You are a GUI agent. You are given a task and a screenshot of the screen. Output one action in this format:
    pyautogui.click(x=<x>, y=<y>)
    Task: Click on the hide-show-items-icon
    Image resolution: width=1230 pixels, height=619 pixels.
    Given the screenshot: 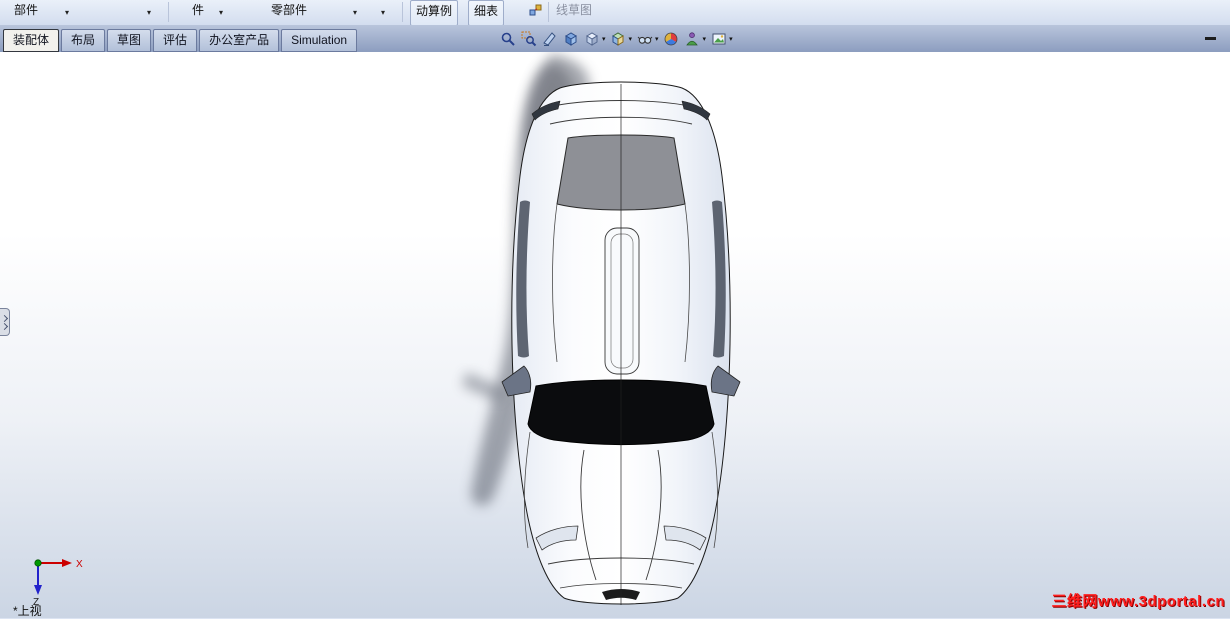 What is the action you would take?
    pyautogui.click(x=644, y=39)
    